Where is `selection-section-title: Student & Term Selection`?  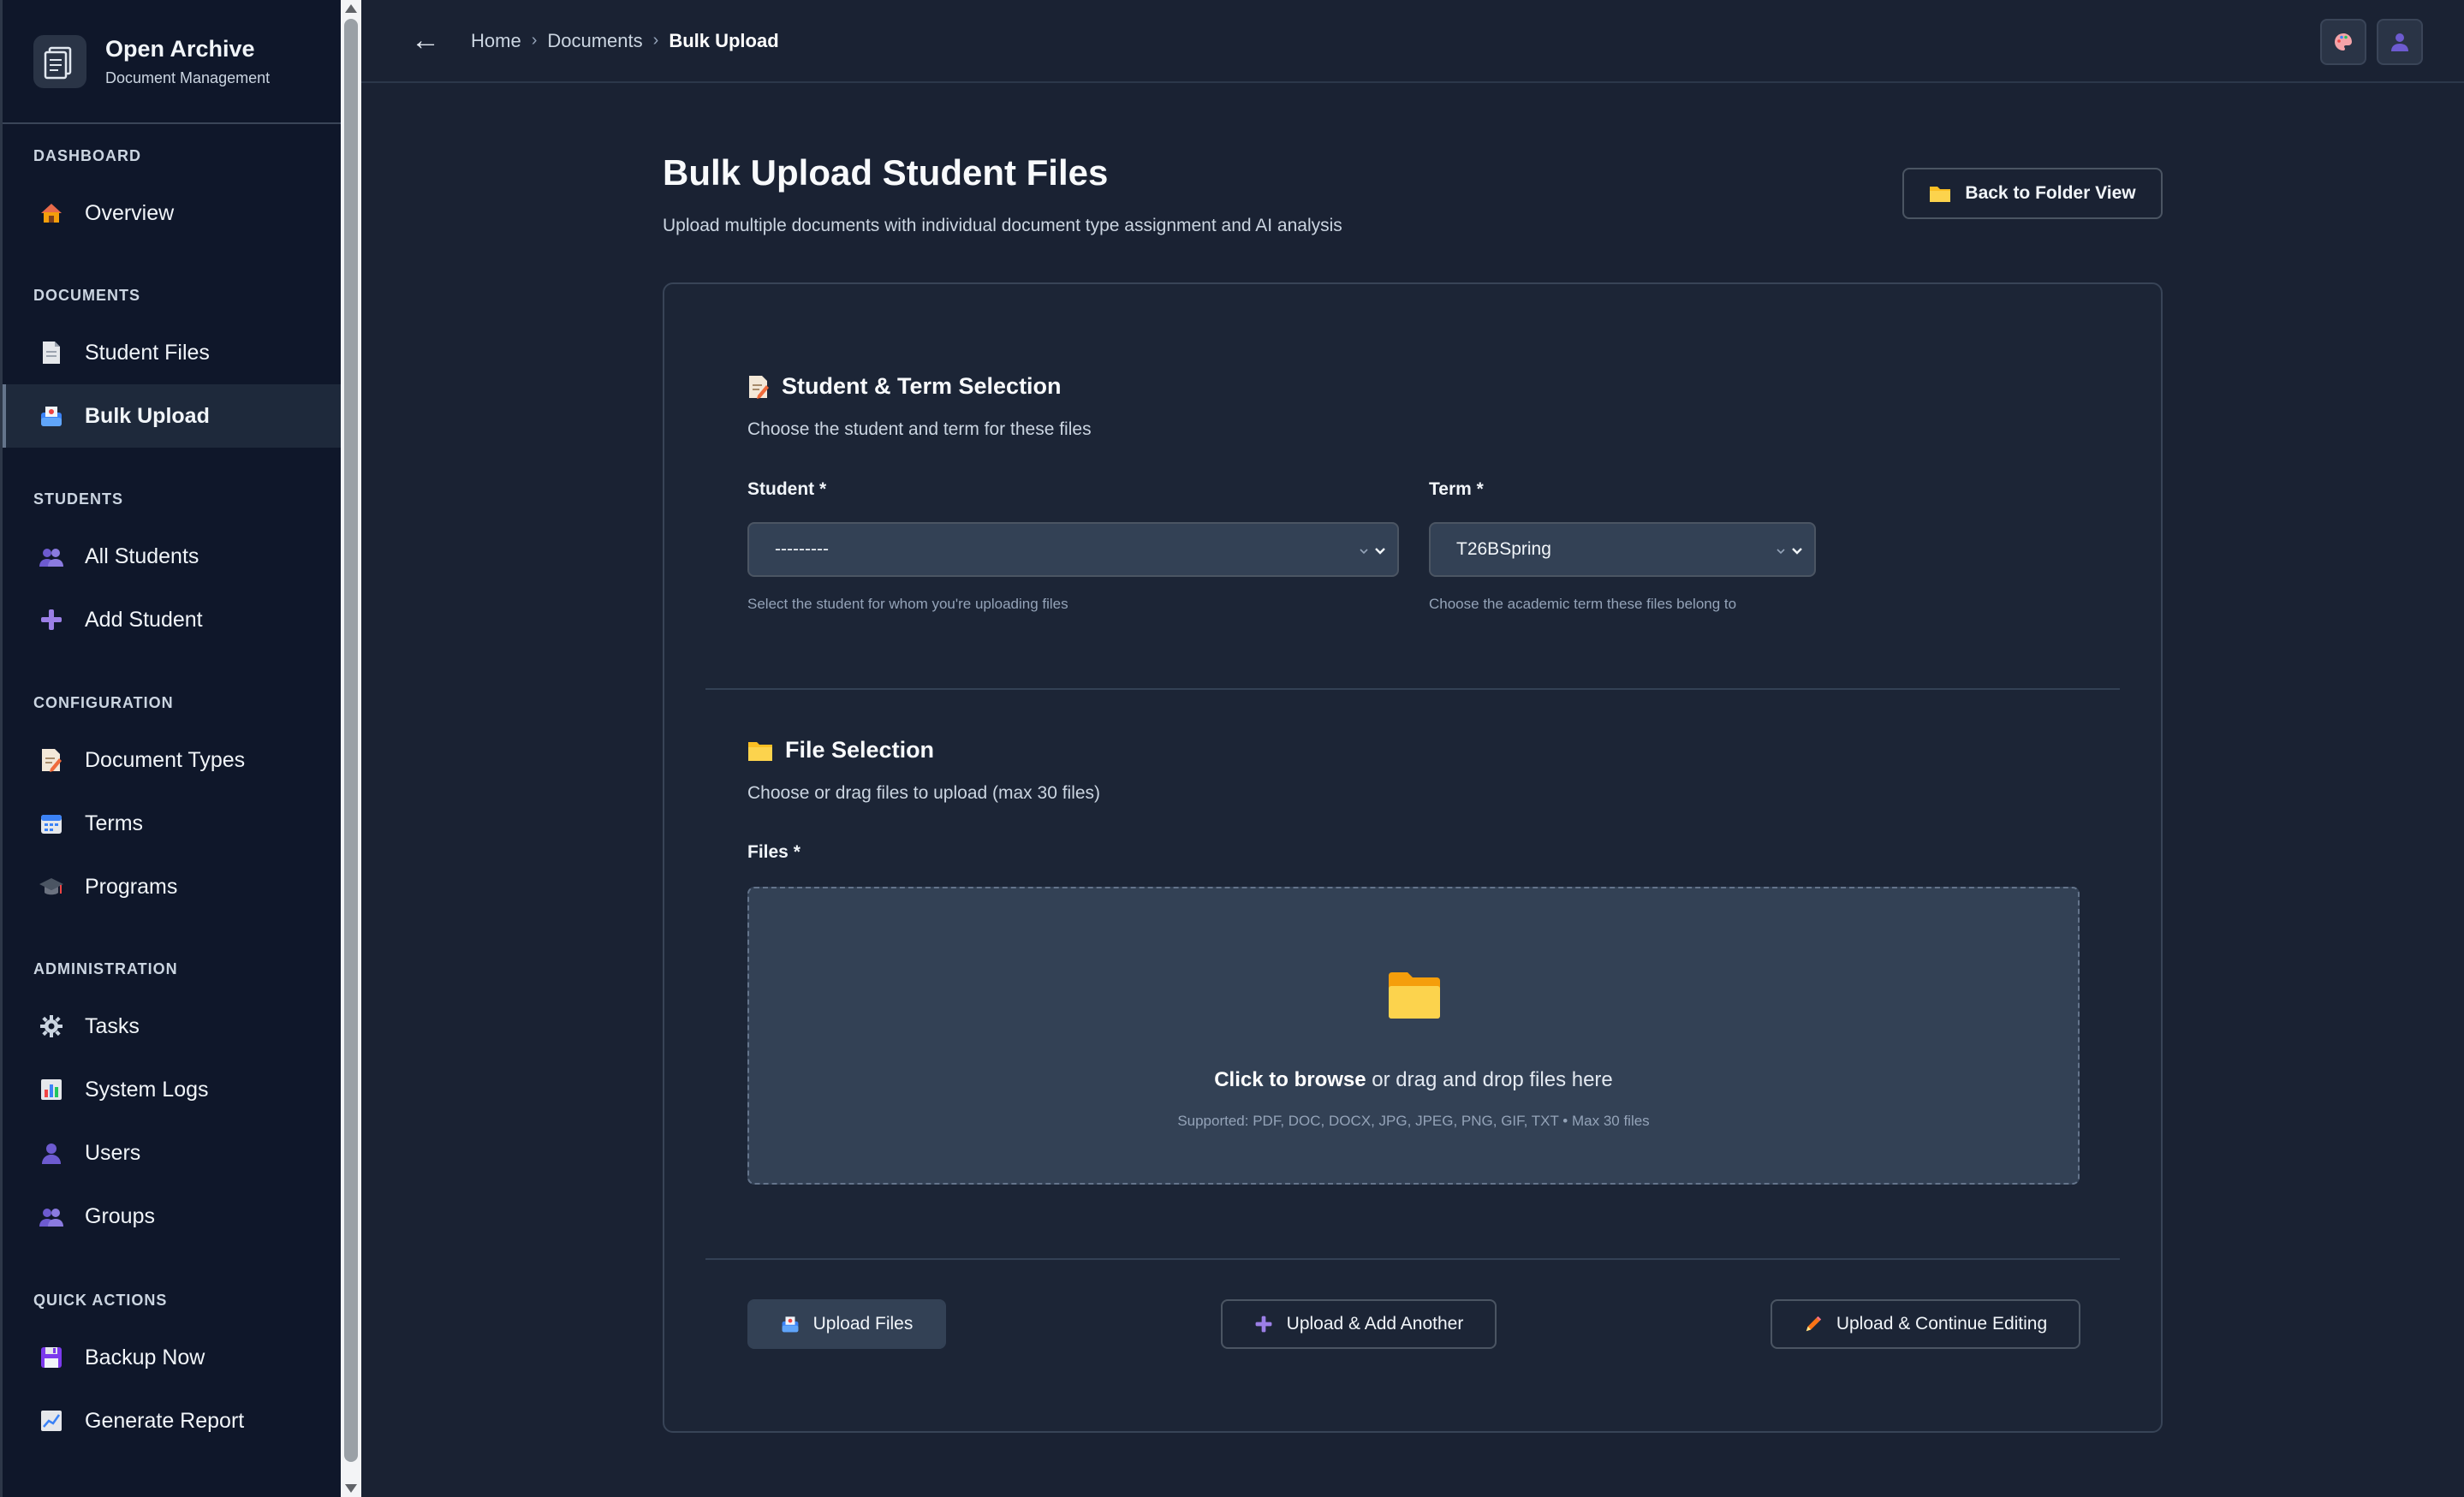
selection-section-title: Student & Term Selection is located at coordinates (904, 386).